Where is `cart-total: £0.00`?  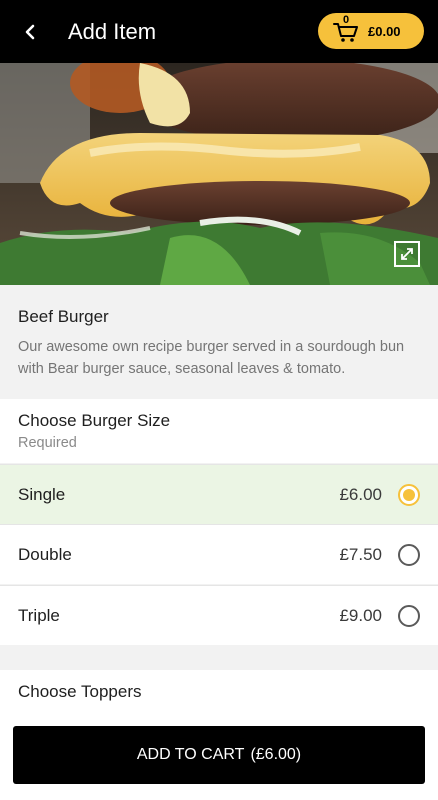 cart-total: £0.00 is located at coordinates (384, 31).